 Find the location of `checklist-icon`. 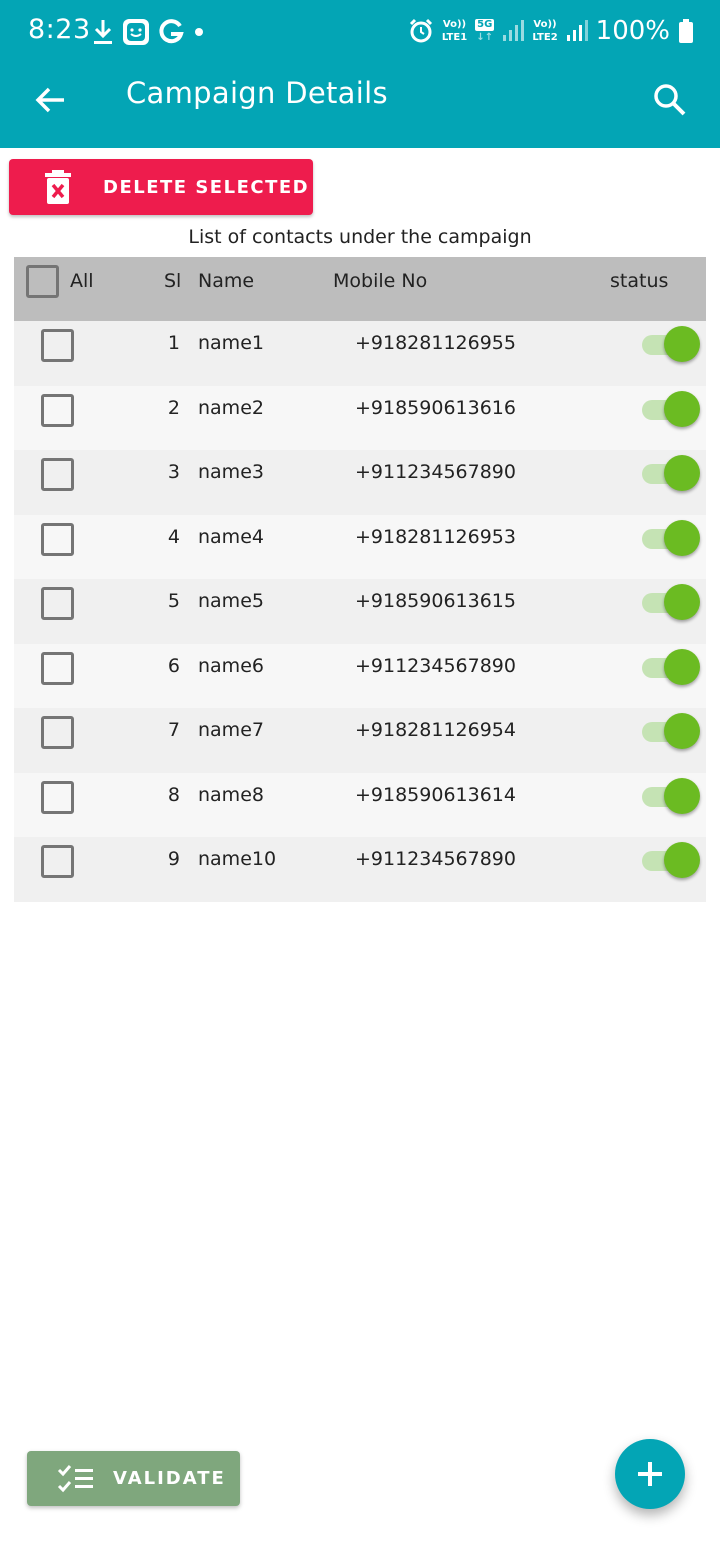

checklist-icon is located at coordinates (75, 1478).